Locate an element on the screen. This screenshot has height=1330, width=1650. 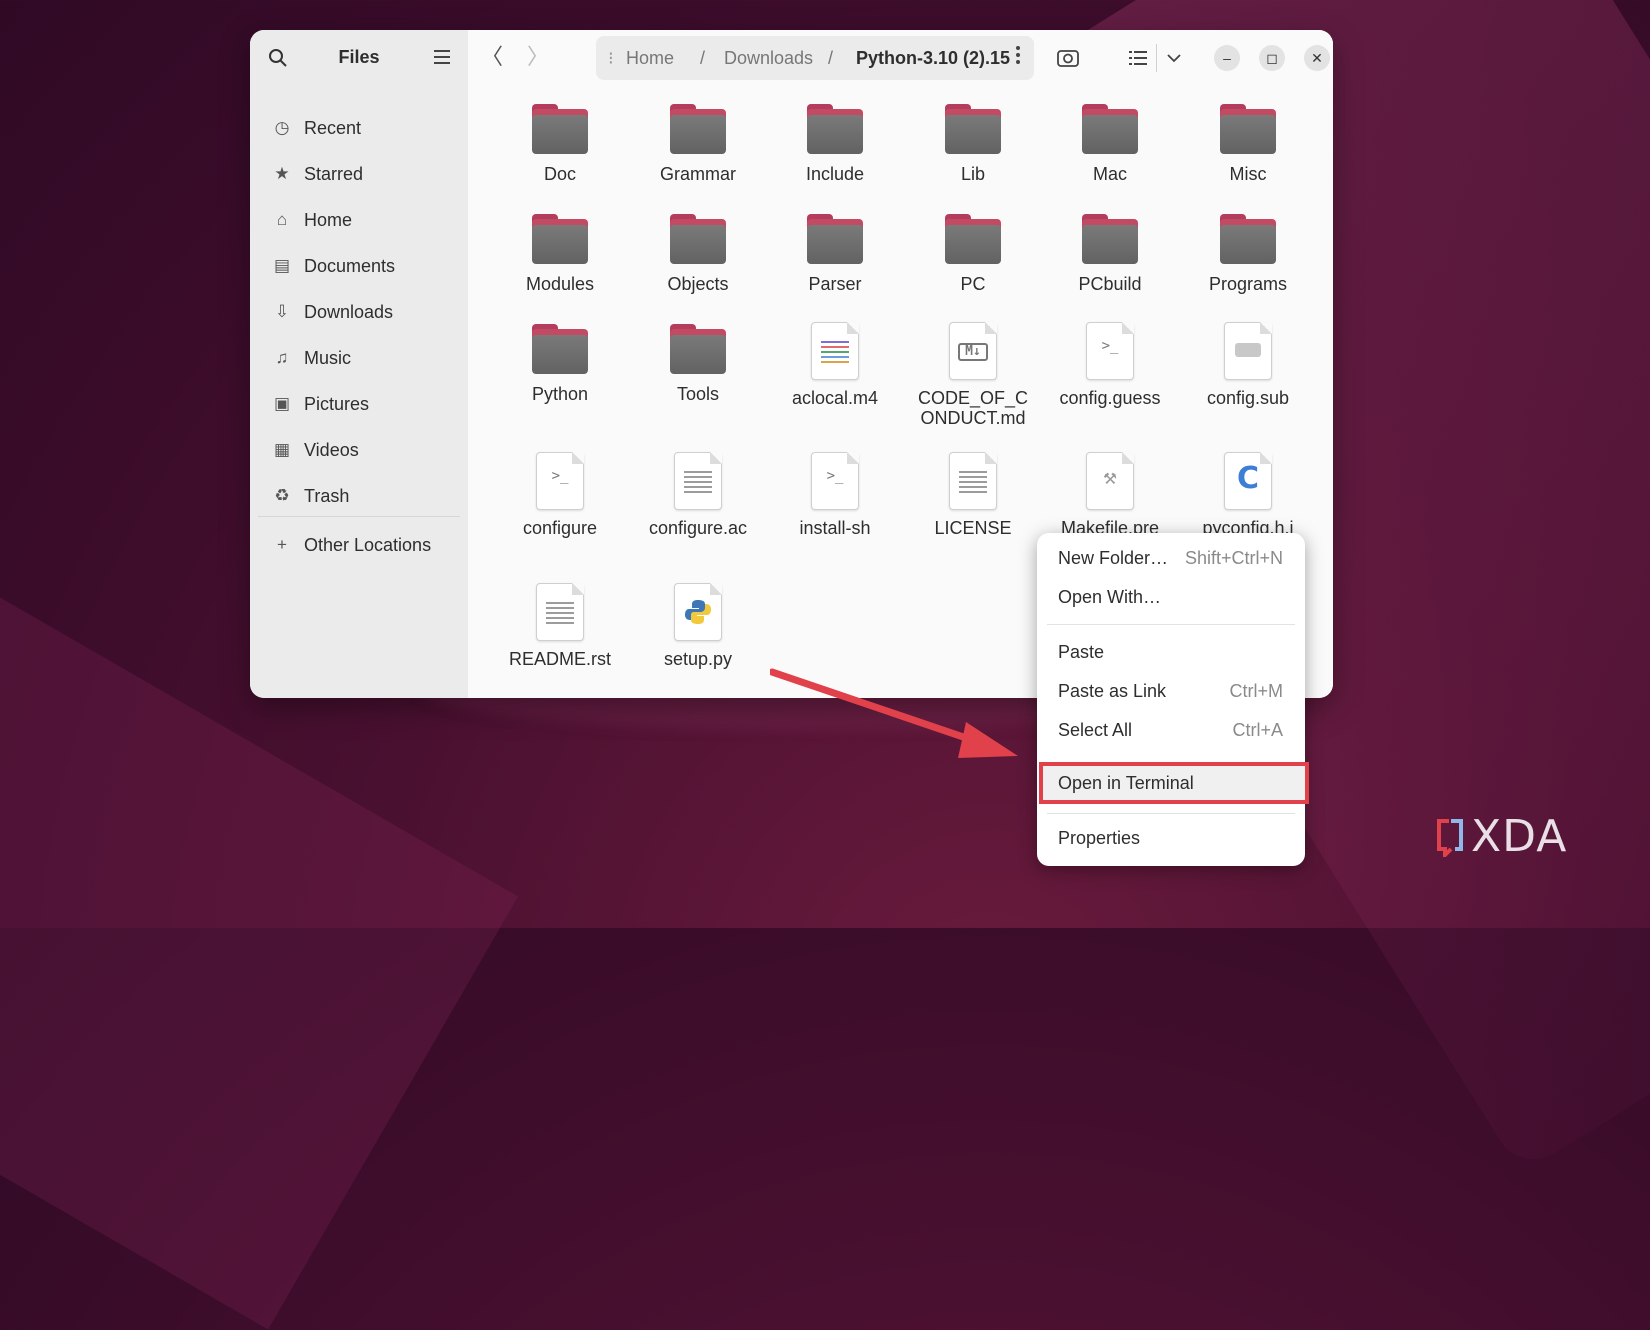
file-item: LICENSE is located at coordinates (973, 495).